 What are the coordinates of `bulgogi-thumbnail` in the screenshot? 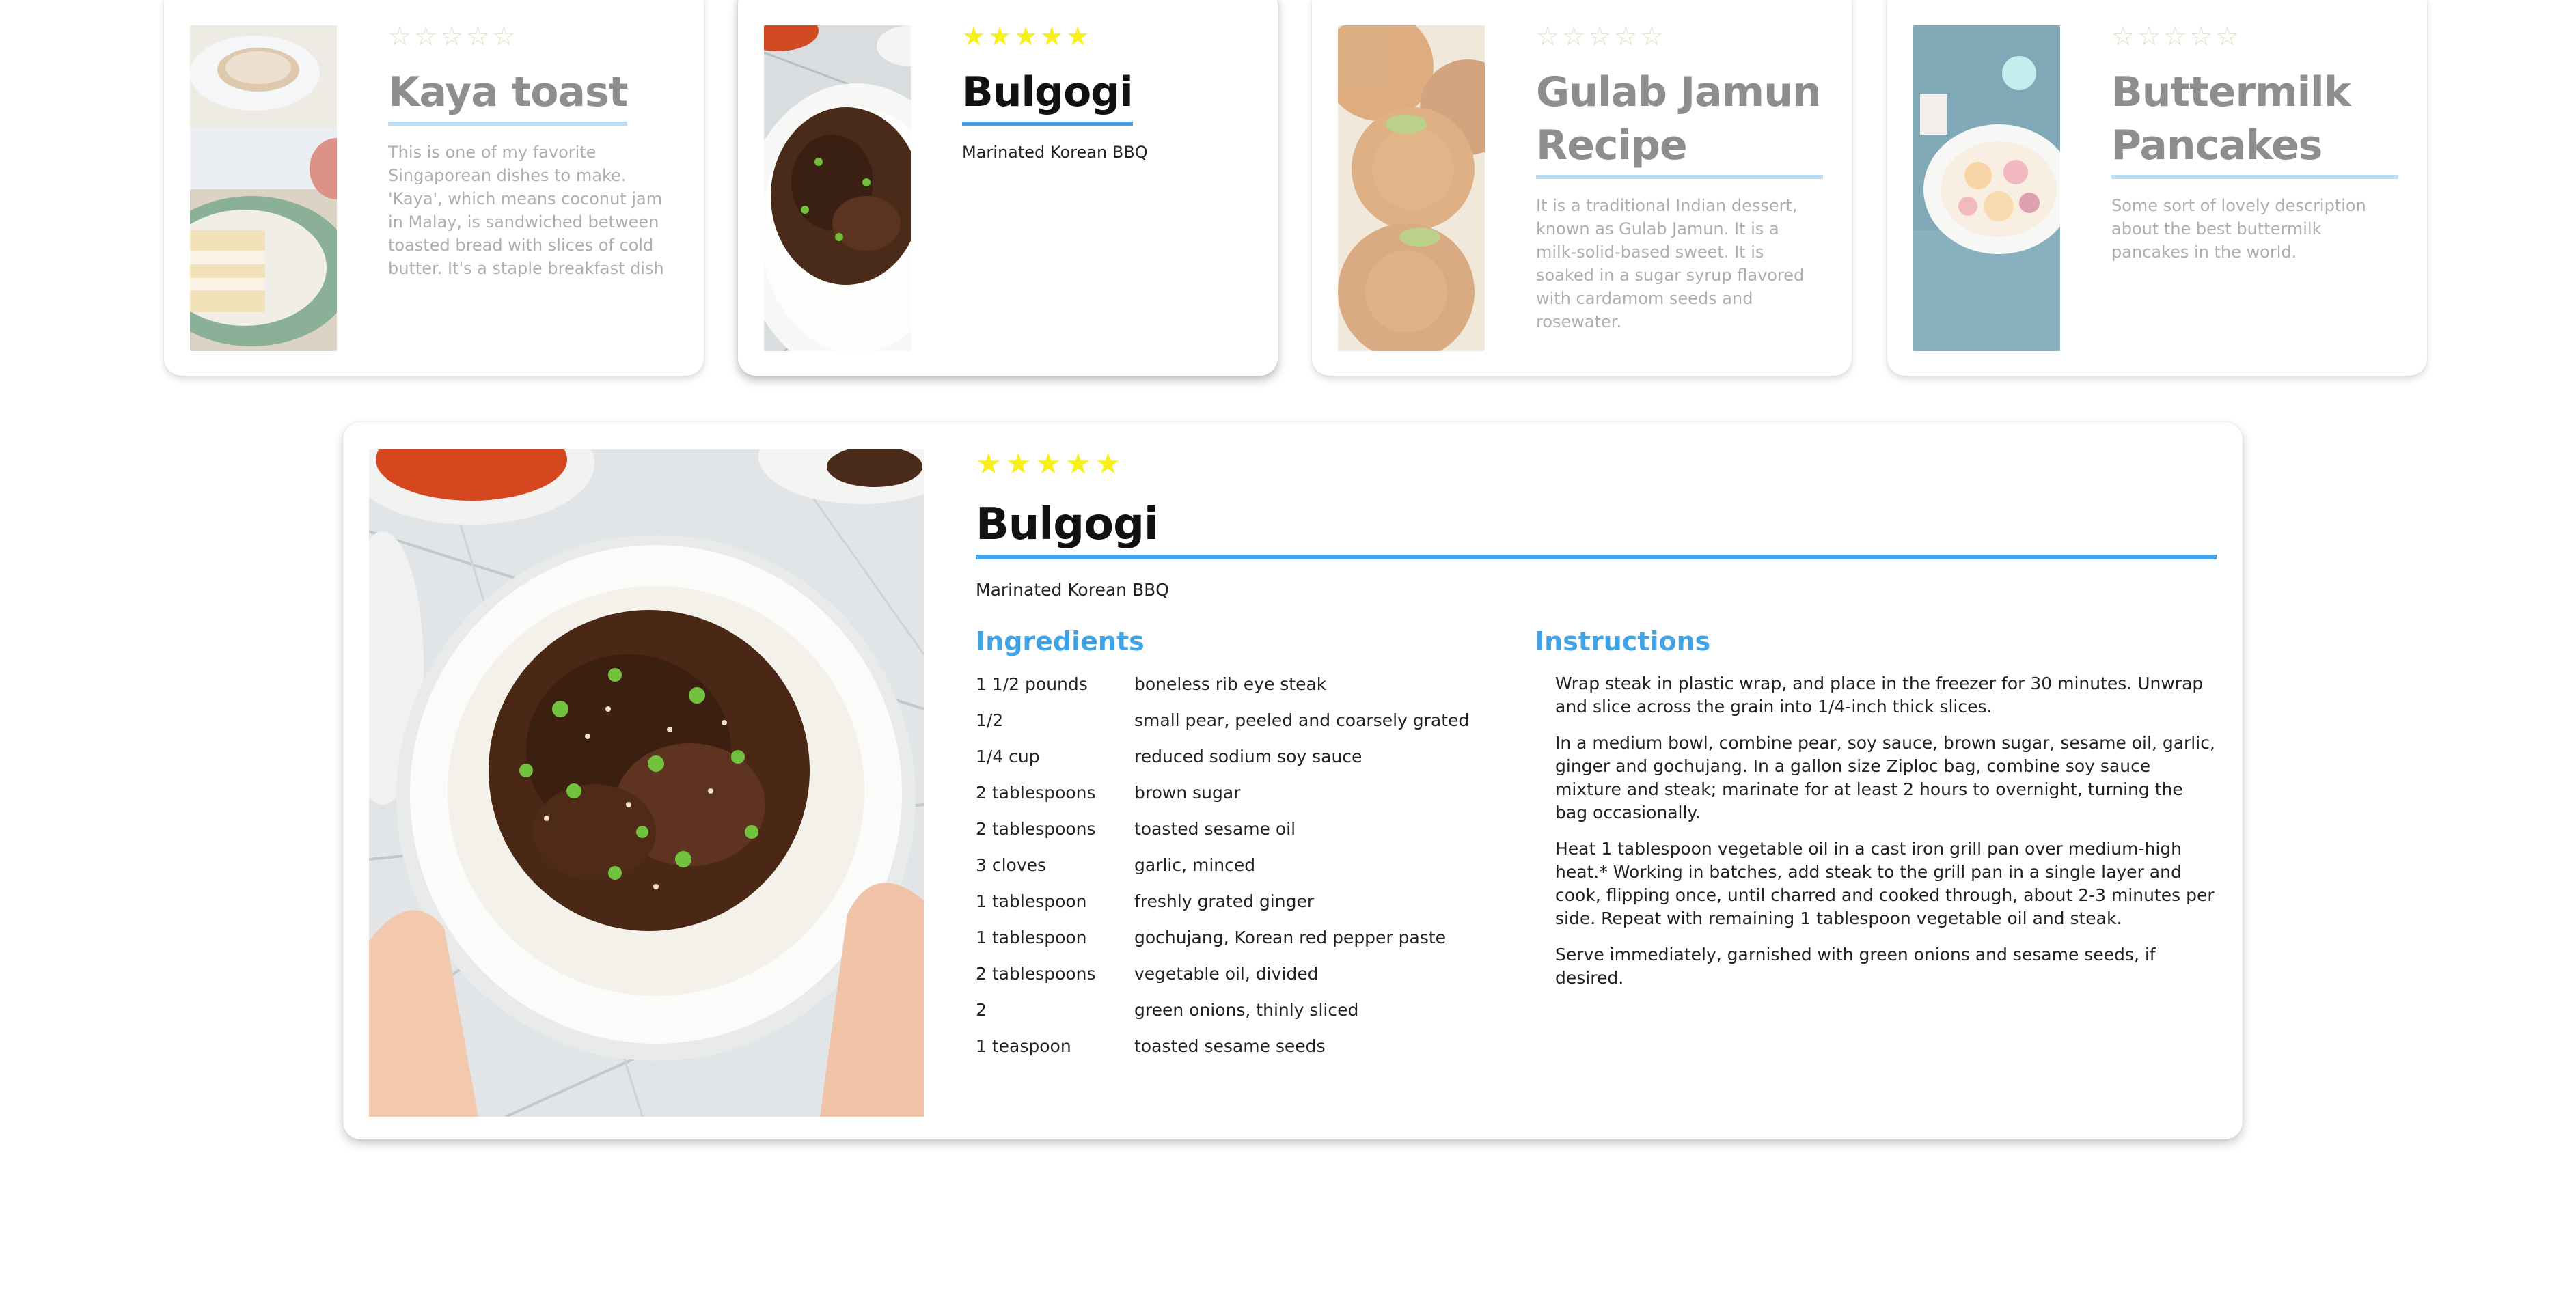 It's located at (837, 188).